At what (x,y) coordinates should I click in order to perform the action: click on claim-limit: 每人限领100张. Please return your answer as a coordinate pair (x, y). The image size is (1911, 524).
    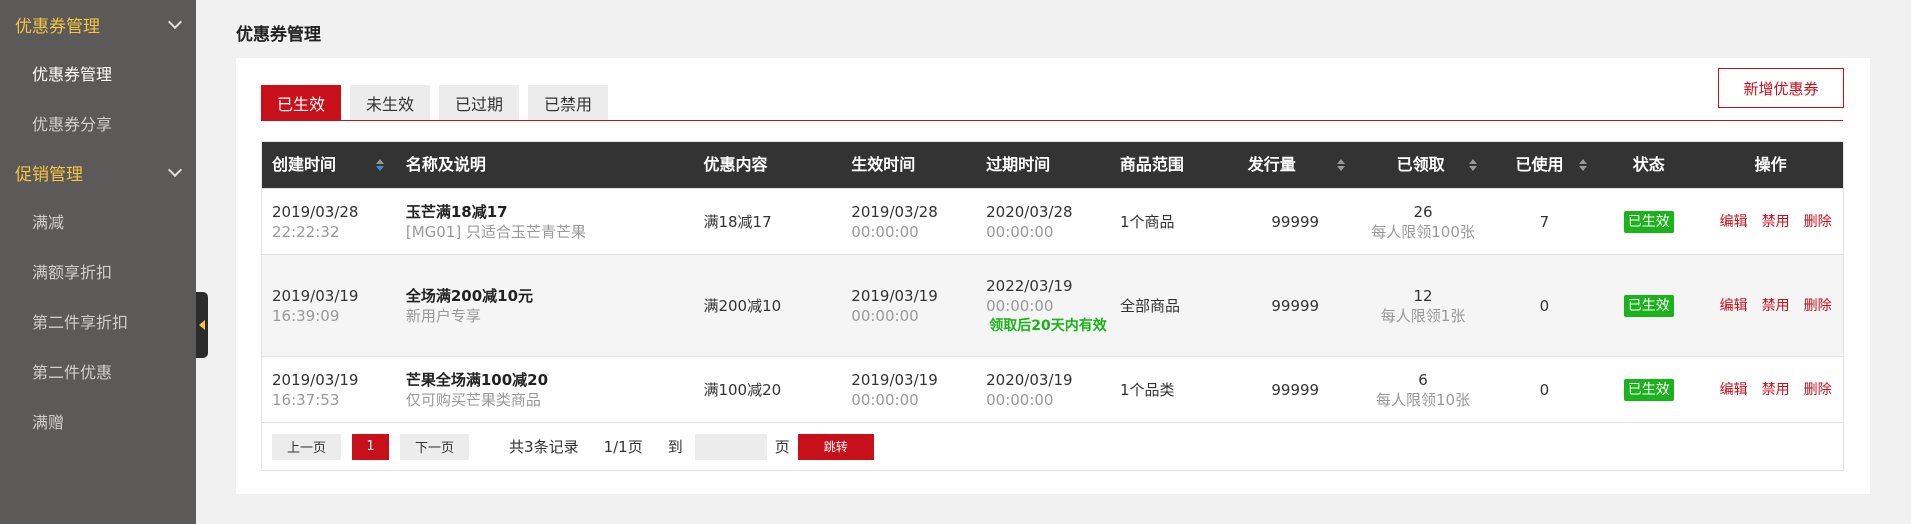
    Looking at the image, I should click on (1423, 231).